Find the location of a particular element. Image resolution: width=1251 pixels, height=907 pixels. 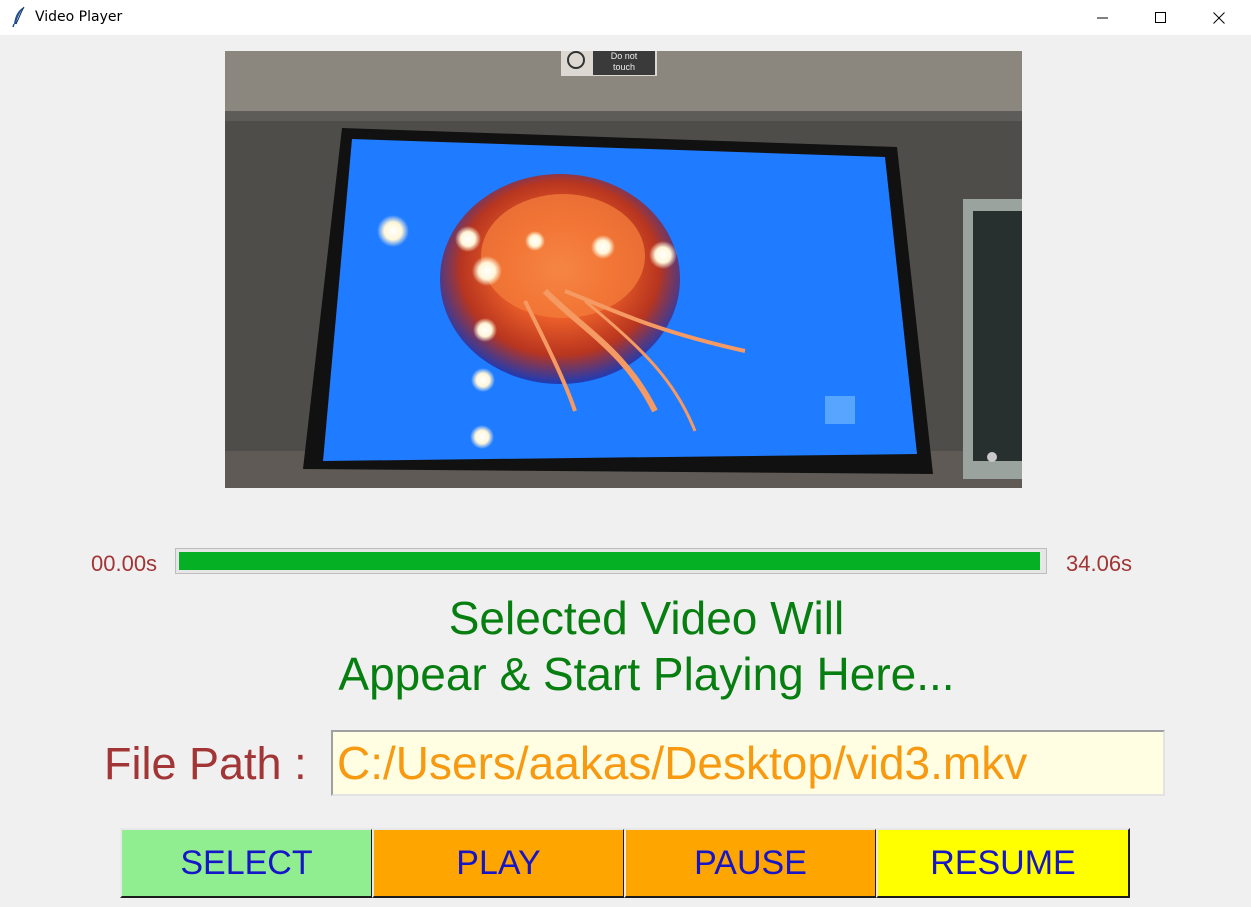

window-title: Video Player is located at coordinates (79, 17).